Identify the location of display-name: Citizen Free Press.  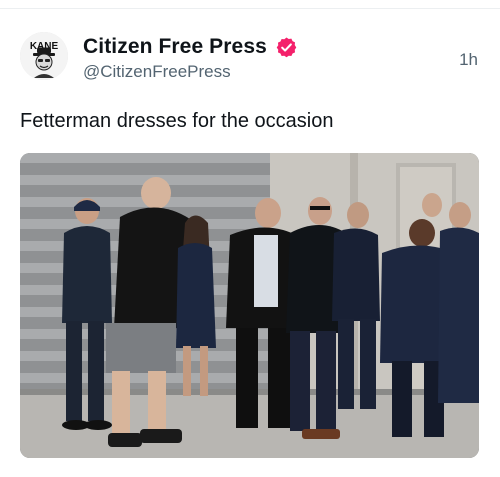
(175, 47).